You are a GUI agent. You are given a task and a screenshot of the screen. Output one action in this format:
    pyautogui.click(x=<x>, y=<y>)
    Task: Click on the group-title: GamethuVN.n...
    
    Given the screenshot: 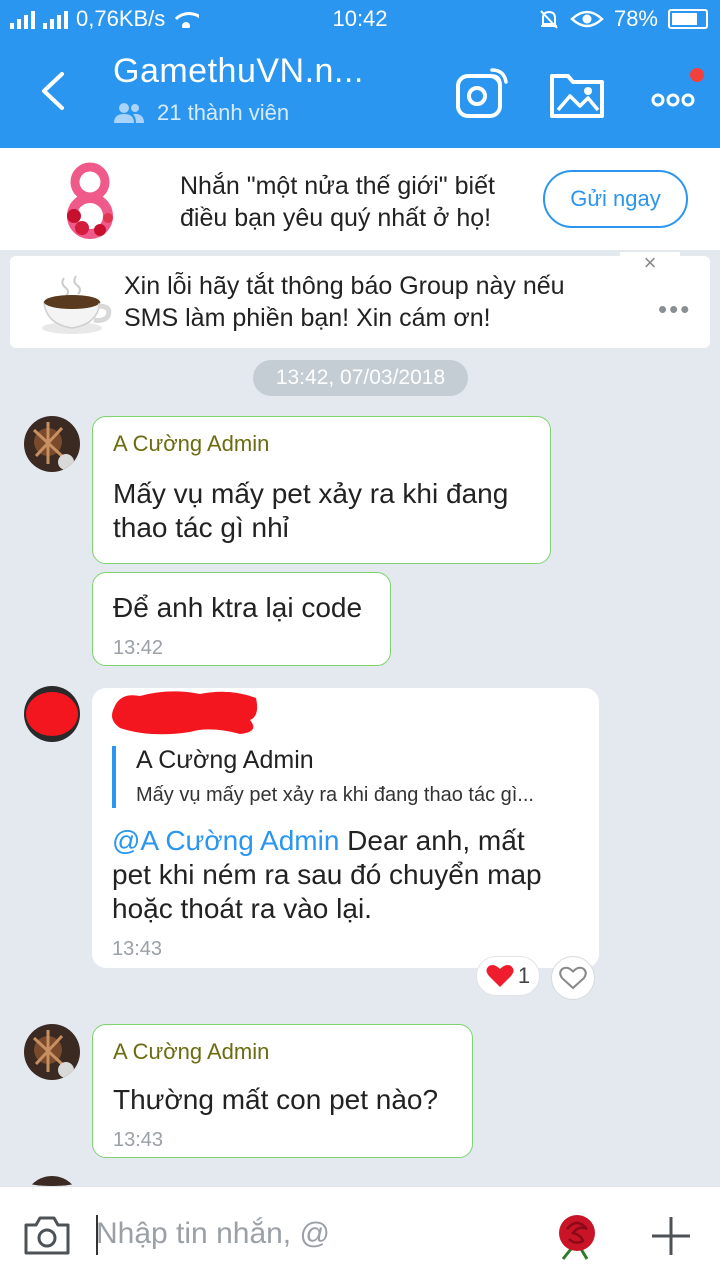 What is the action you would take?
    pyautogui.click(x=238, y=71)
    